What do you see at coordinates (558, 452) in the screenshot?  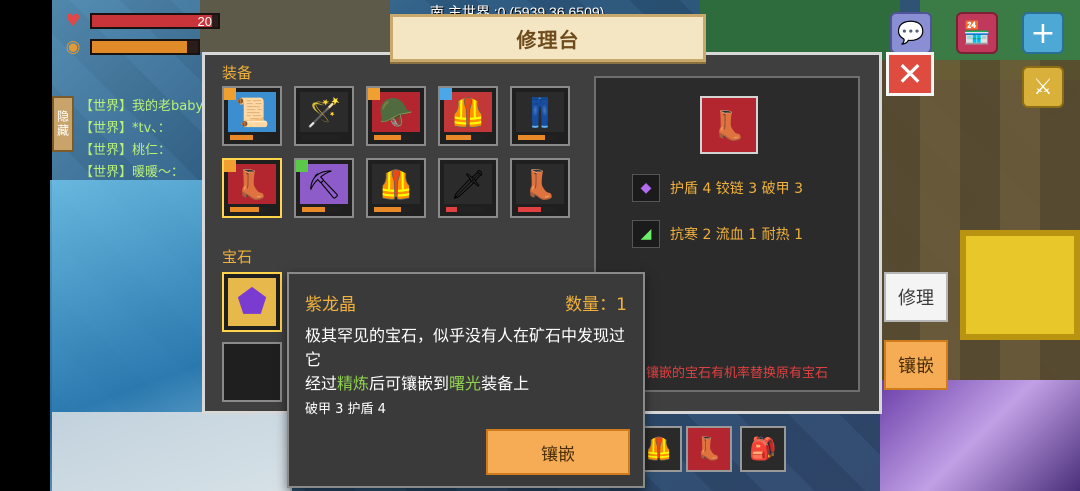 I see `inlay-button: 镶嵌` at bounding box center [558, 452].